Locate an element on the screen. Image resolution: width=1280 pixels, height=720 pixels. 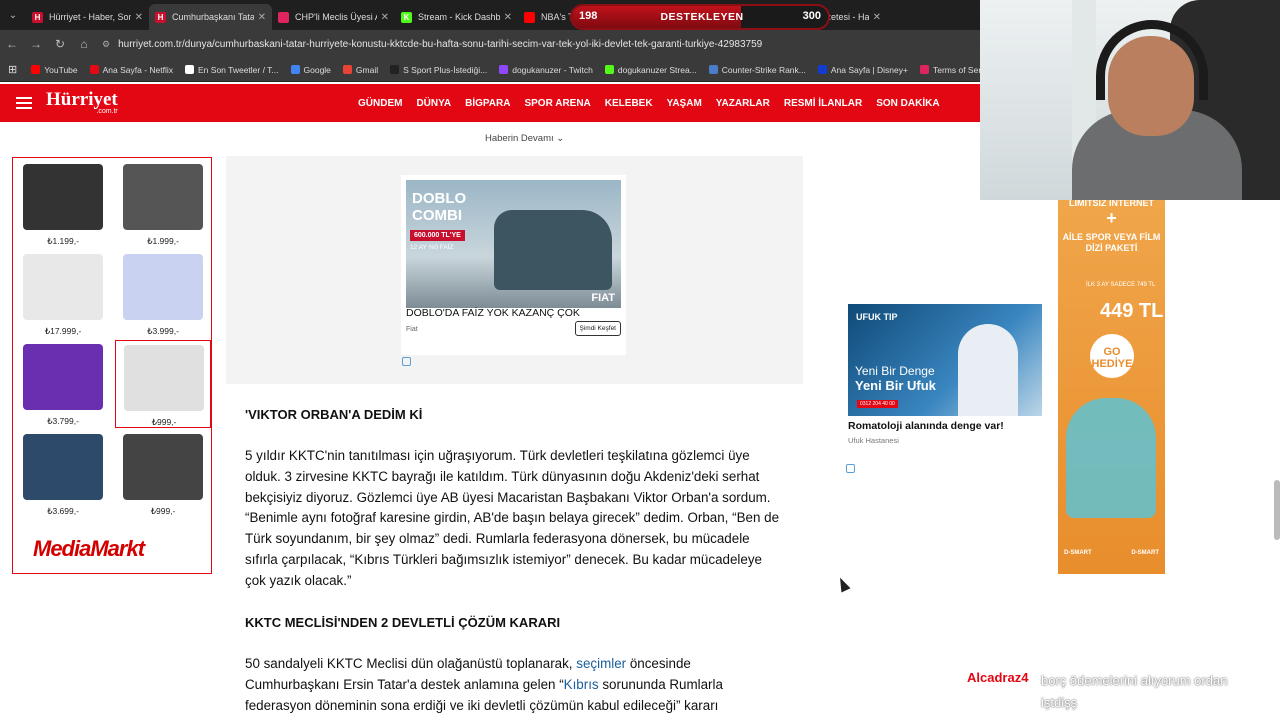
chevron-down-icon: ⌄ is located at coordinates (560, 138).